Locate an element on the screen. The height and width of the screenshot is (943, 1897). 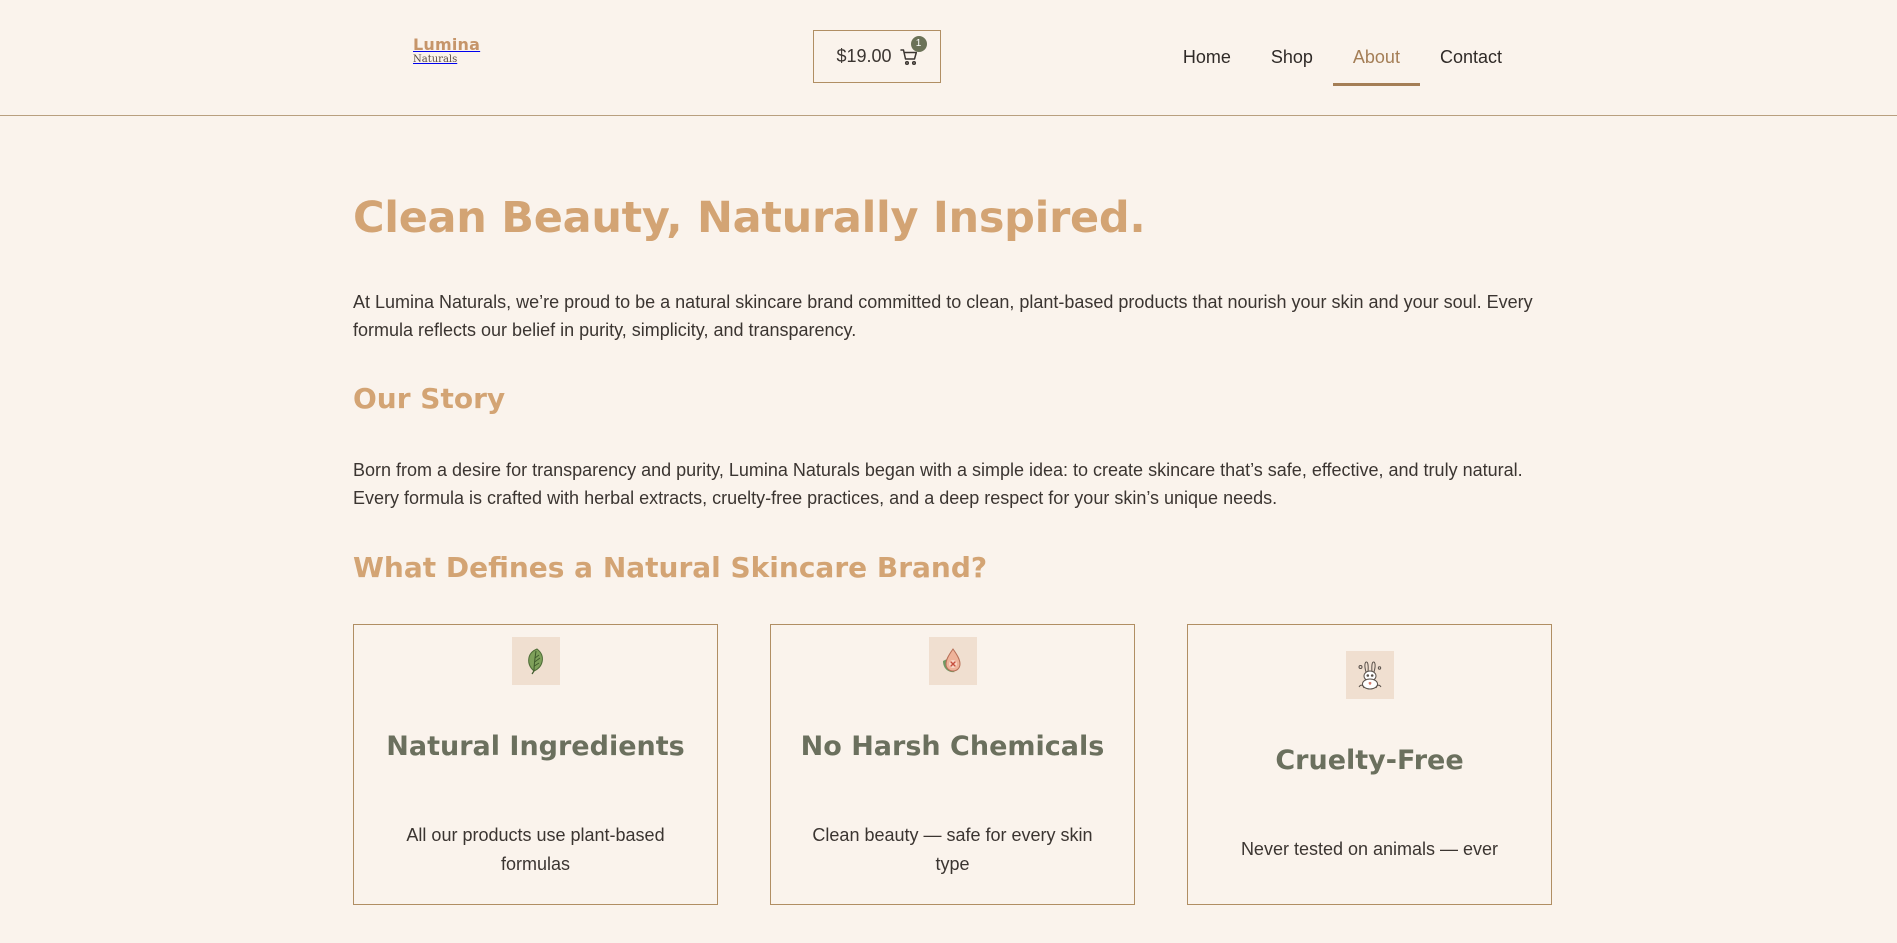
main-nav: Home Shop About Contact is located at coordinates (1342, 61).